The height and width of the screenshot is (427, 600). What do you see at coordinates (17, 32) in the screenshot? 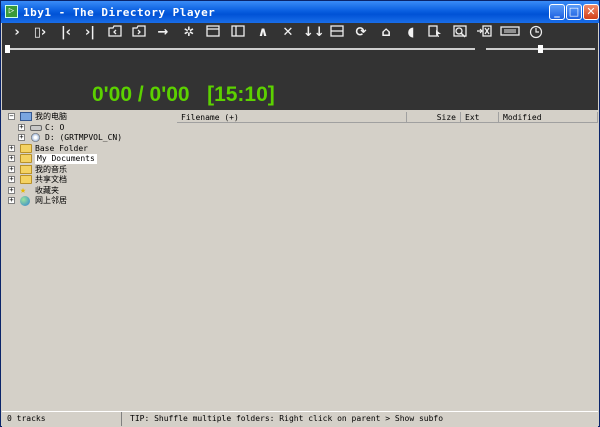
I see `play-icon: ›` at bounding box center [17, 32].